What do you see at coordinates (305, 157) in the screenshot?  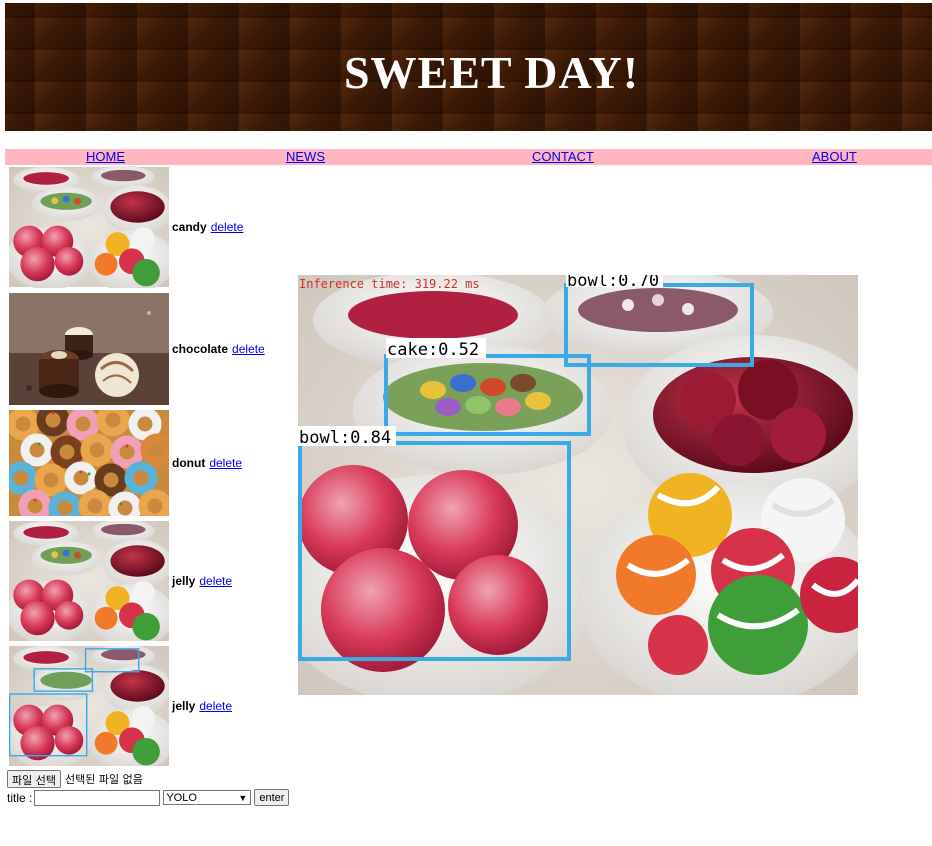 I see `nav-news-link: NEWS` at bounding box center [305, 157].